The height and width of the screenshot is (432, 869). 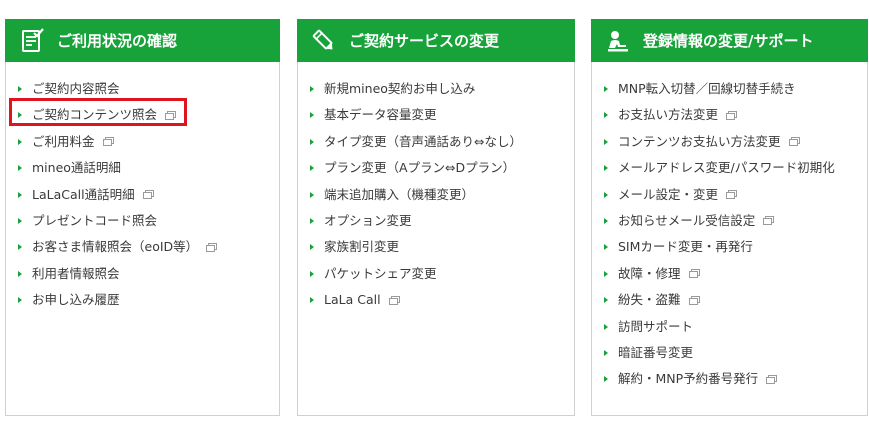 I want to click on panel-header: ご利用状況の確認, so click(x=142, y=40).